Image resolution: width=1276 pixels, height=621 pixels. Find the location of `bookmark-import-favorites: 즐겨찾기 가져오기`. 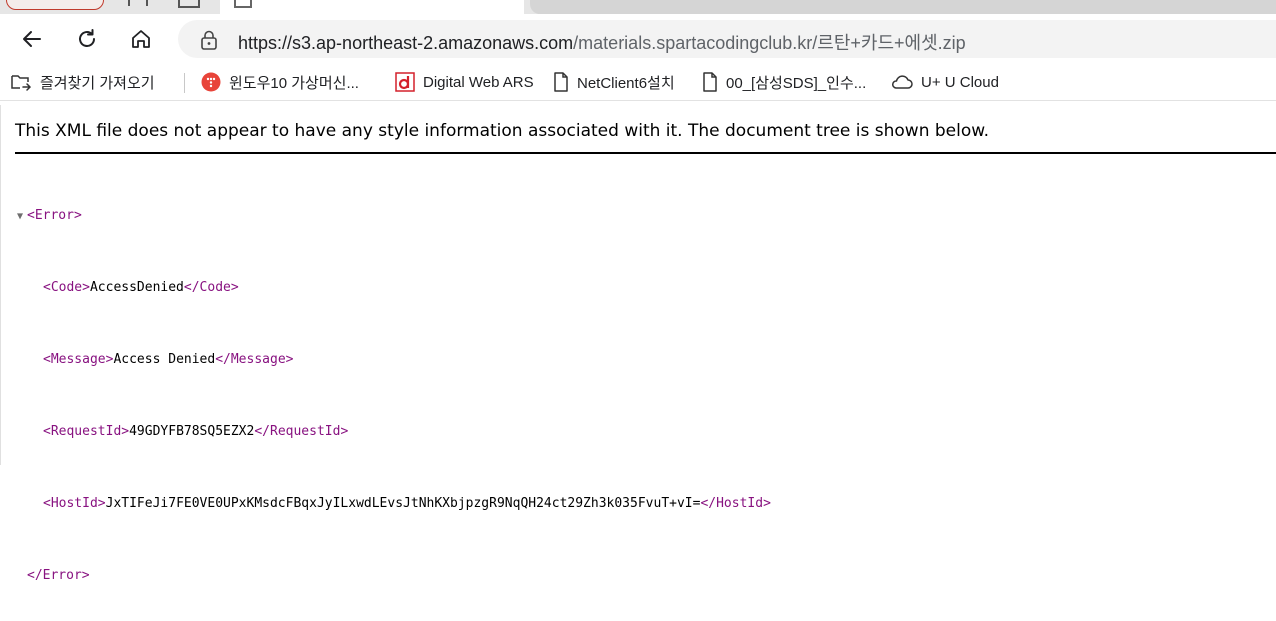

bookmark-import-favorites: 즐겨찾기 가져오기 is located at coordinates (82, 82).